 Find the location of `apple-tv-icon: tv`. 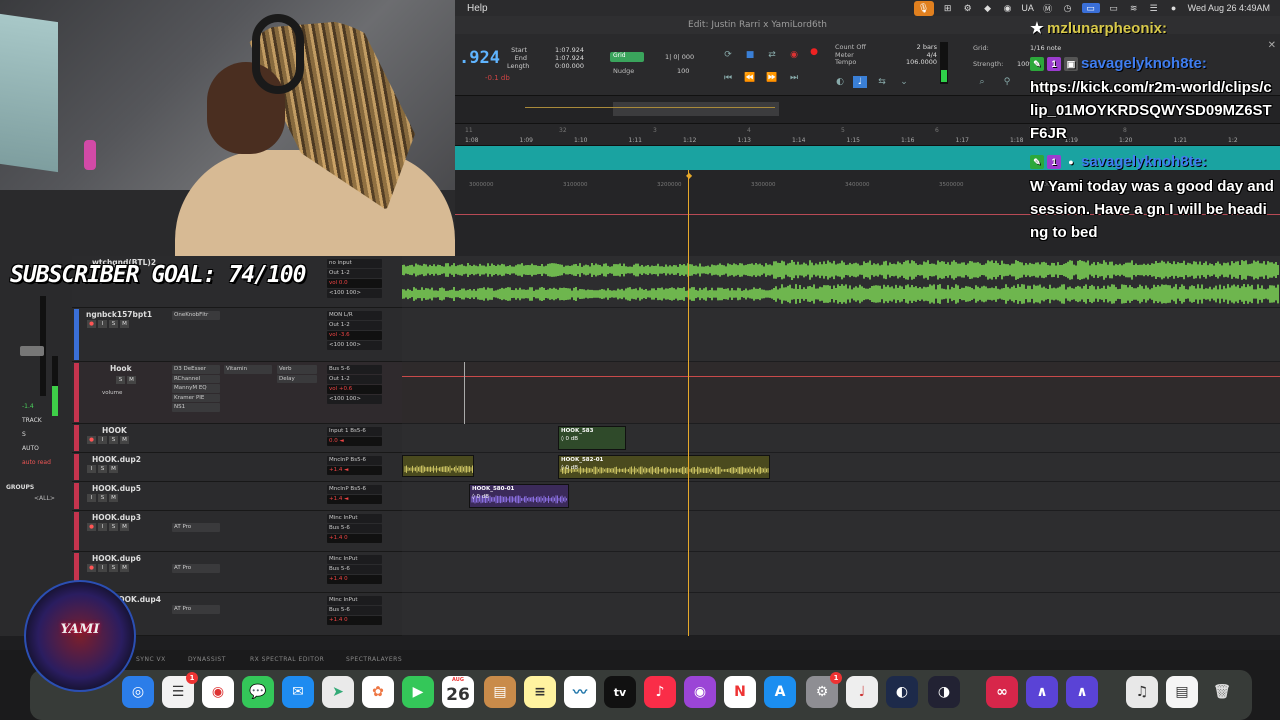

apple-tv-icon: tv is located at coordinates (620, 692).